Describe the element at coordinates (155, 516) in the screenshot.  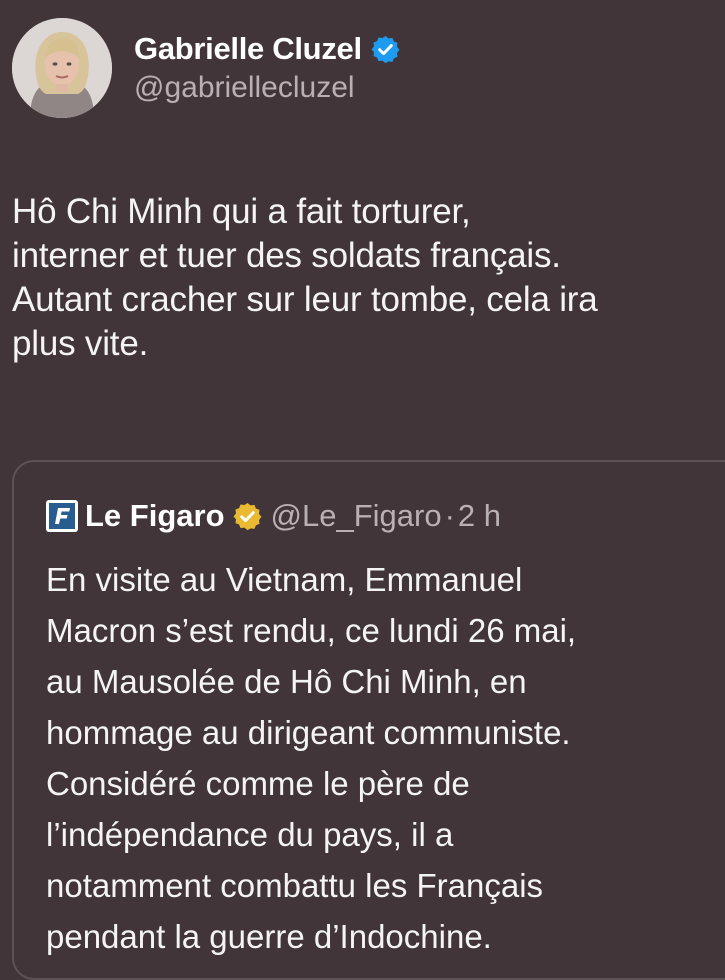
I see `quoted-account-name: Le Figaro` at that location.